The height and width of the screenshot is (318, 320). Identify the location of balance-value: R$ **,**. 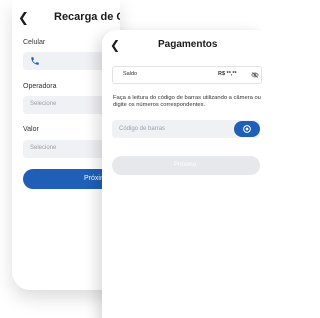
(227, 74).